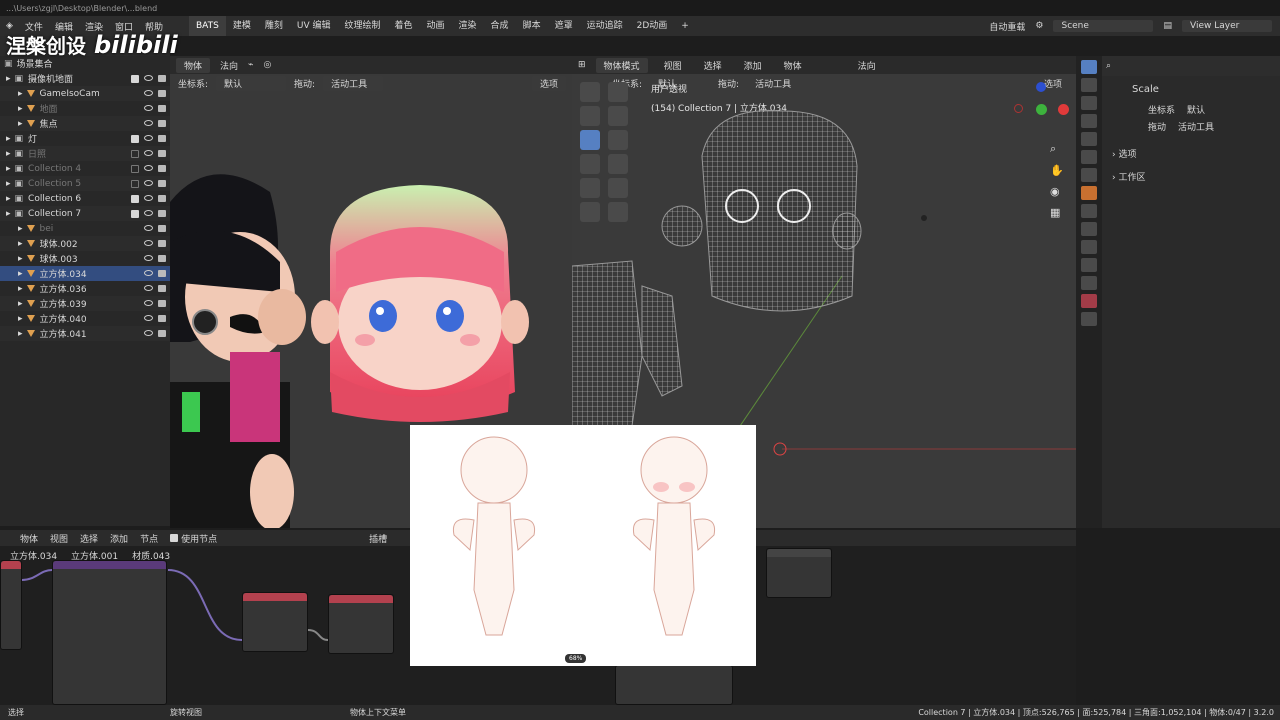 The image size is (1280, 720). I want to click on left-drag-dropdown: 活动工具, so click(353, 83).